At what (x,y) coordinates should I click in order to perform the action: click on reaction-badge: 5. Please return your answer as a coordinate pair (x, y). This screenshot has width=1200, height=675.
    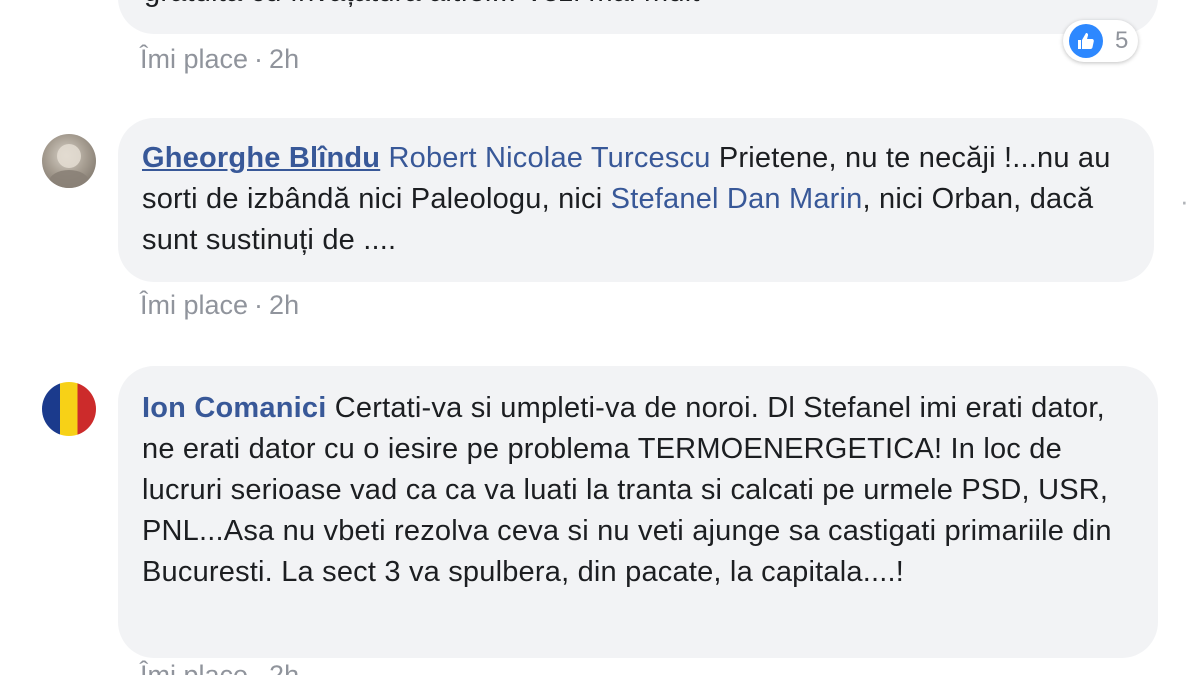
    Looking at the image, I should click on (1101, 41).